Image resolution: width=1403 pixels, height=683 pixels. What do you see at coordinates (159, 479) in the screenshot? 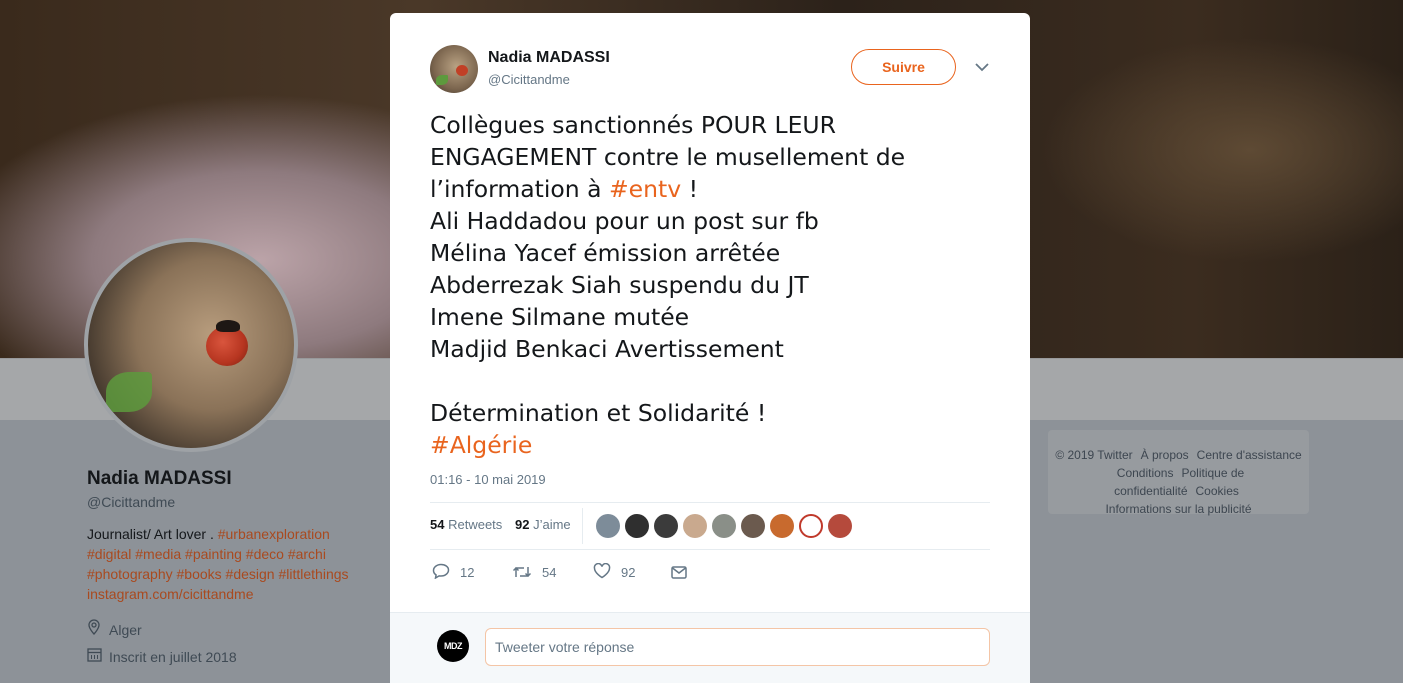
I see `profile-name: Nadia MADASSI` at bounding box center [159, 479].